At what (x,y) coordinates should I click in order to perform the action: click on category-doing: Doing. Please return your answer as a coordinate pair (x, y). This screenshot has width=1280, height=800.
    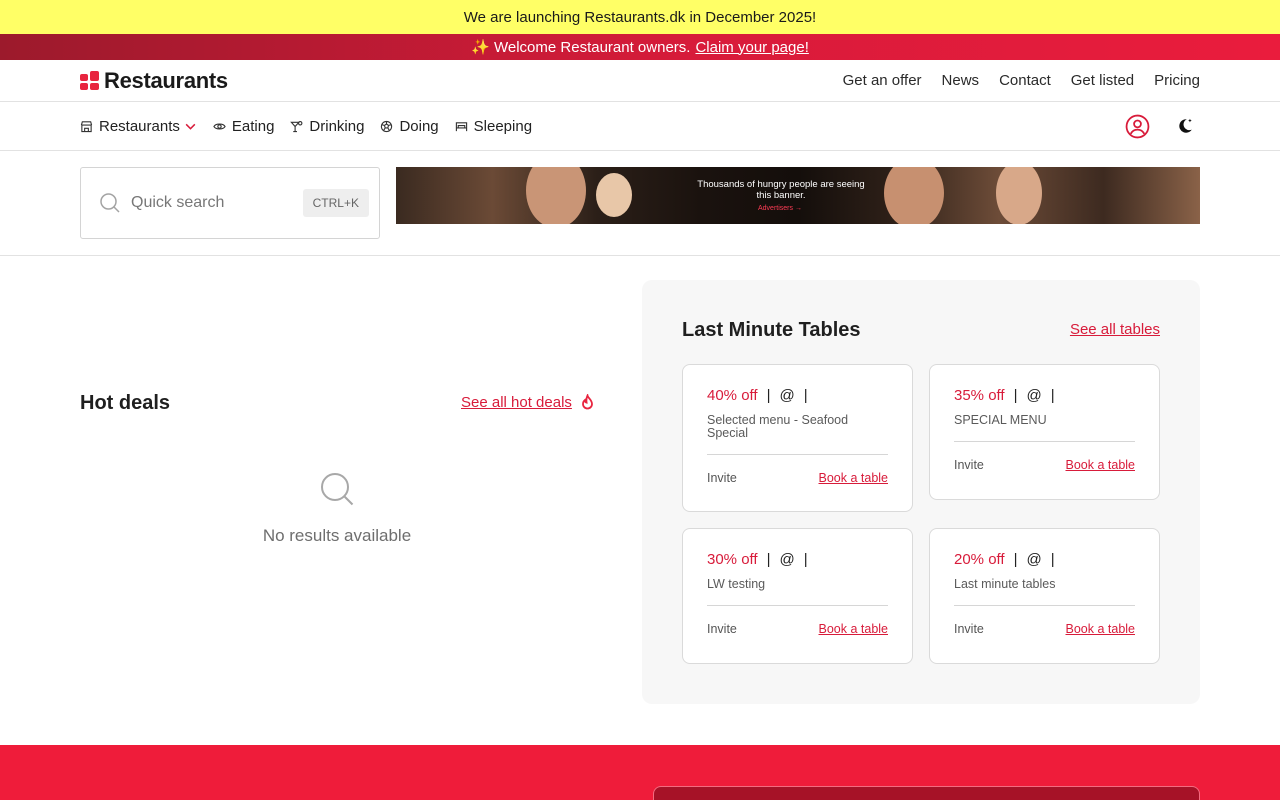
    Looking at the image, I should click on (409, 126).